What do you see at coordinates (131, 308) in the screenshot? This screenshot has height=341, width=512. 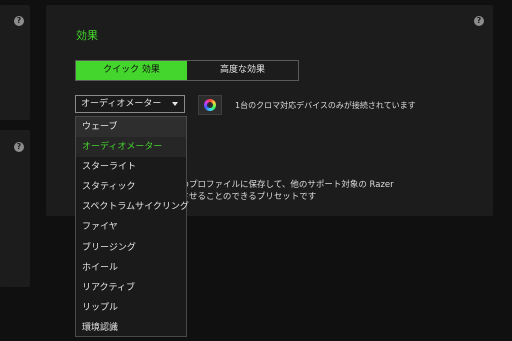 I see `dropdown-option: リップル` at bounding box center [131, 308].